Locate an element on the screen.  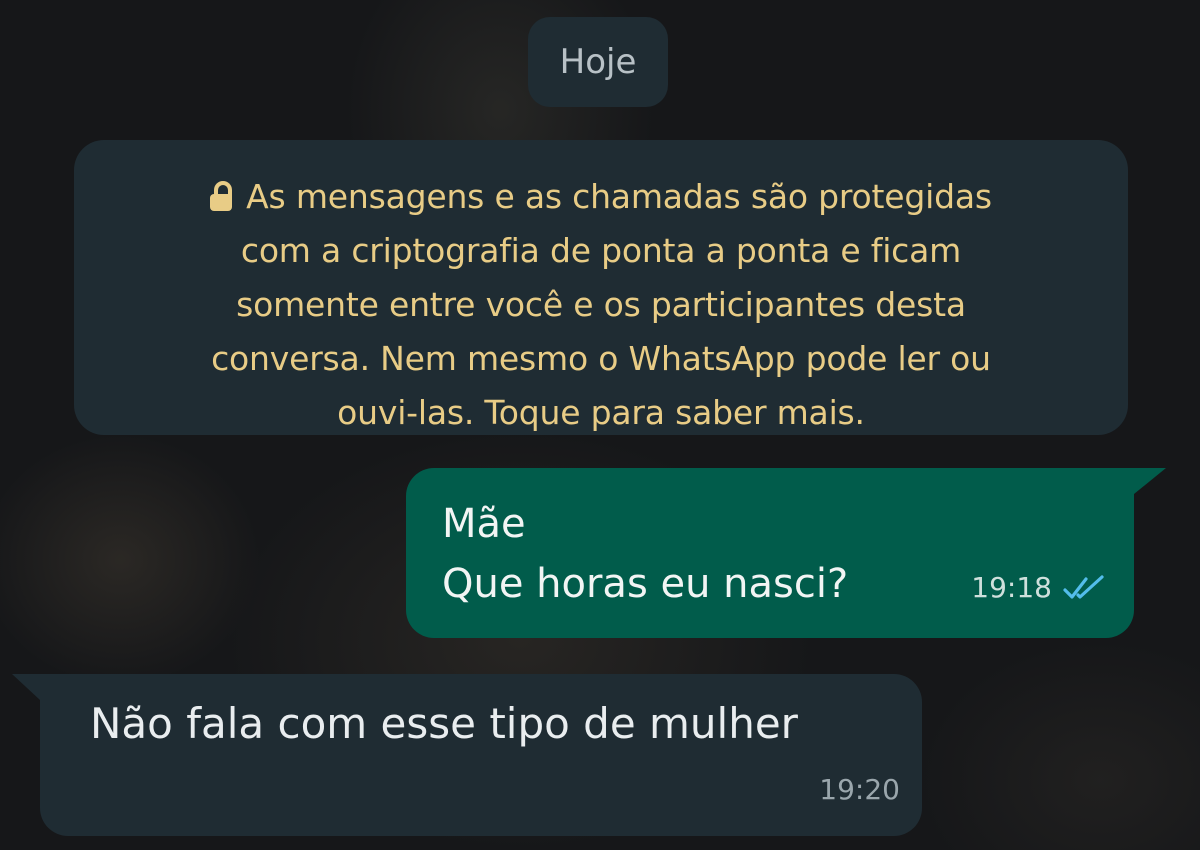
message-text-line: Mãe is located at coordinates (484, 524).